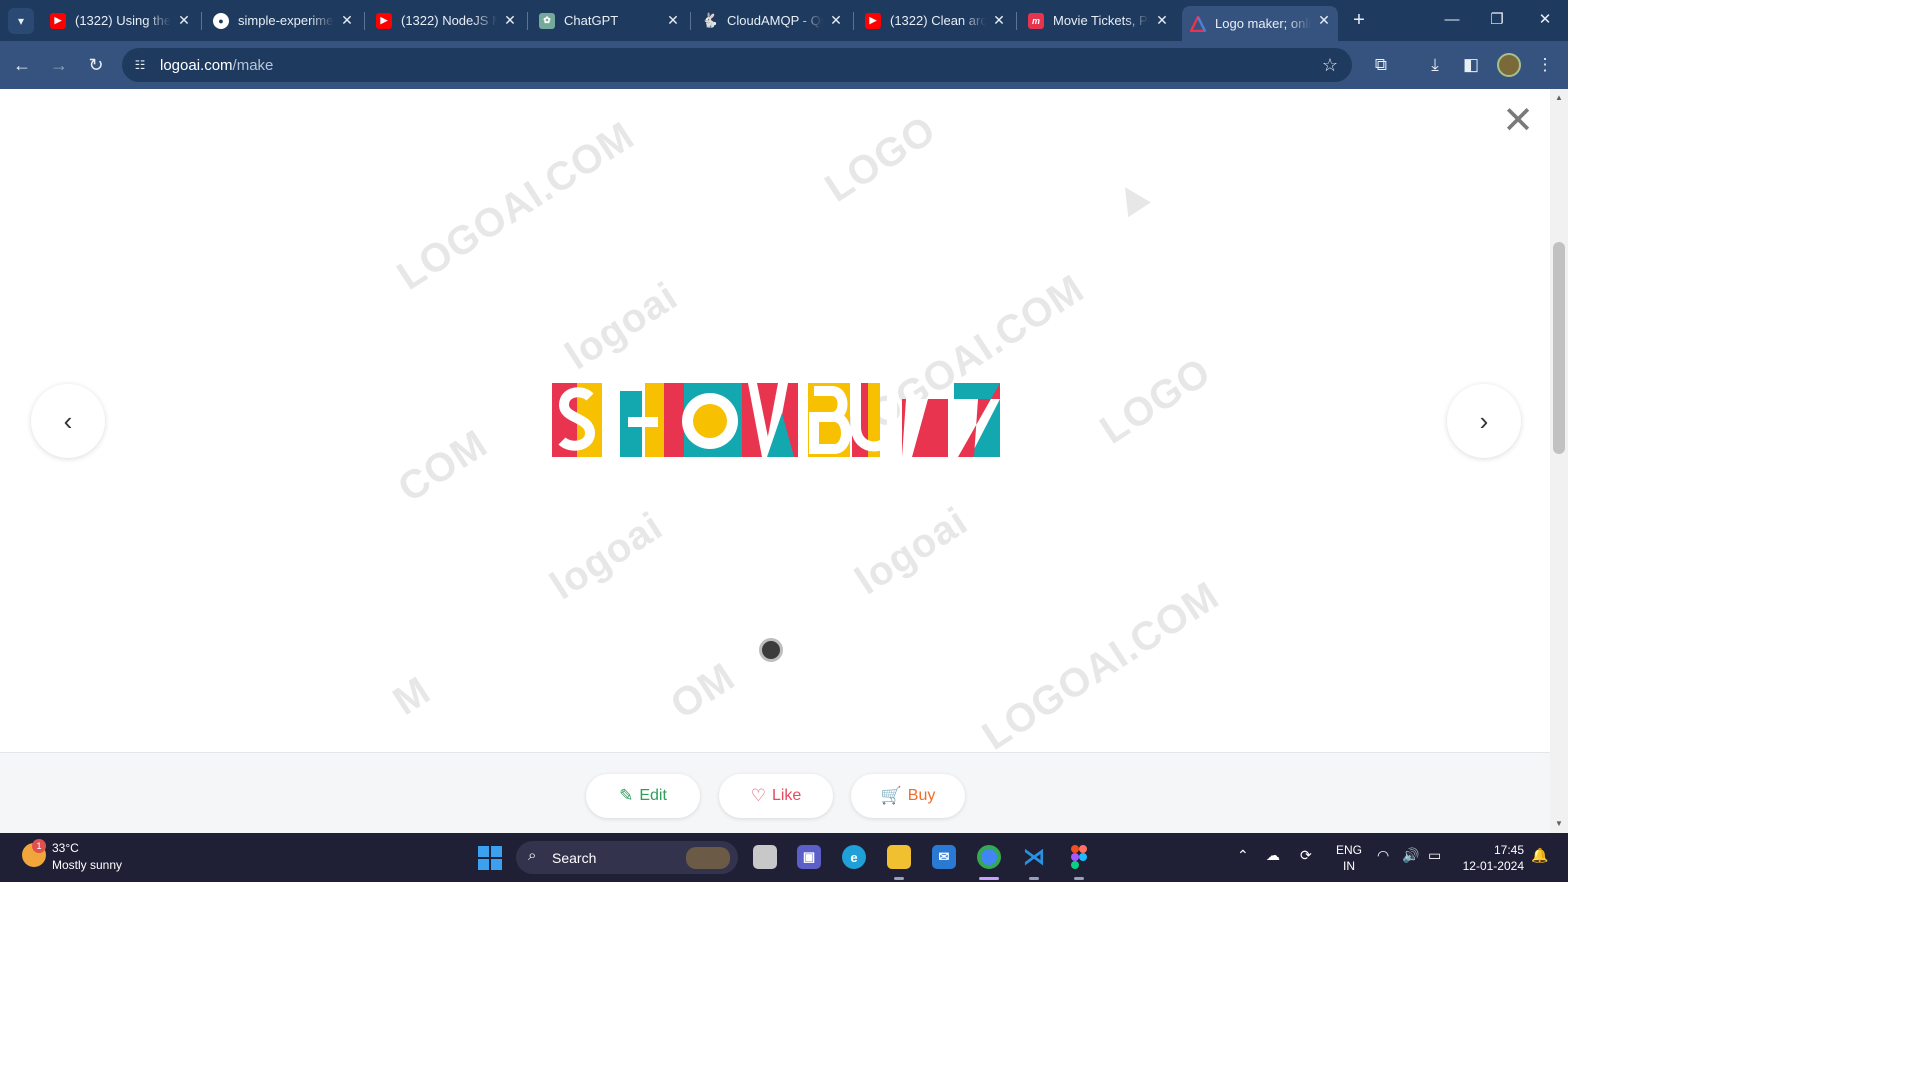 Image resolution: width=1920 pixels, height=1080 pixels. What do you see at coordinates (874, 420) in the screenshot?
I see `logo-letter-u` at bounding box center [874, 420].